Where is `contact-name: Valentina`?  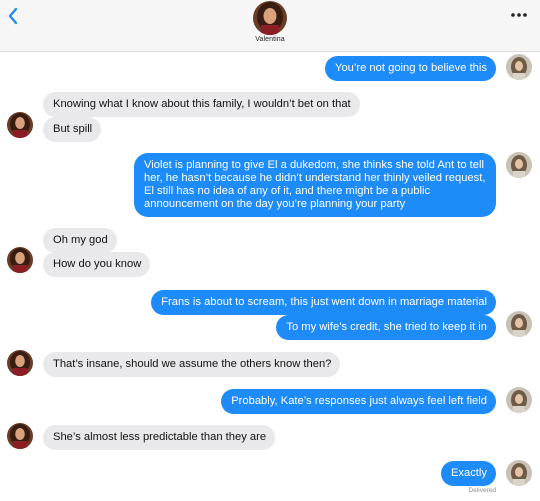
contact-name: Valentina is located at coordinates (270, 39).